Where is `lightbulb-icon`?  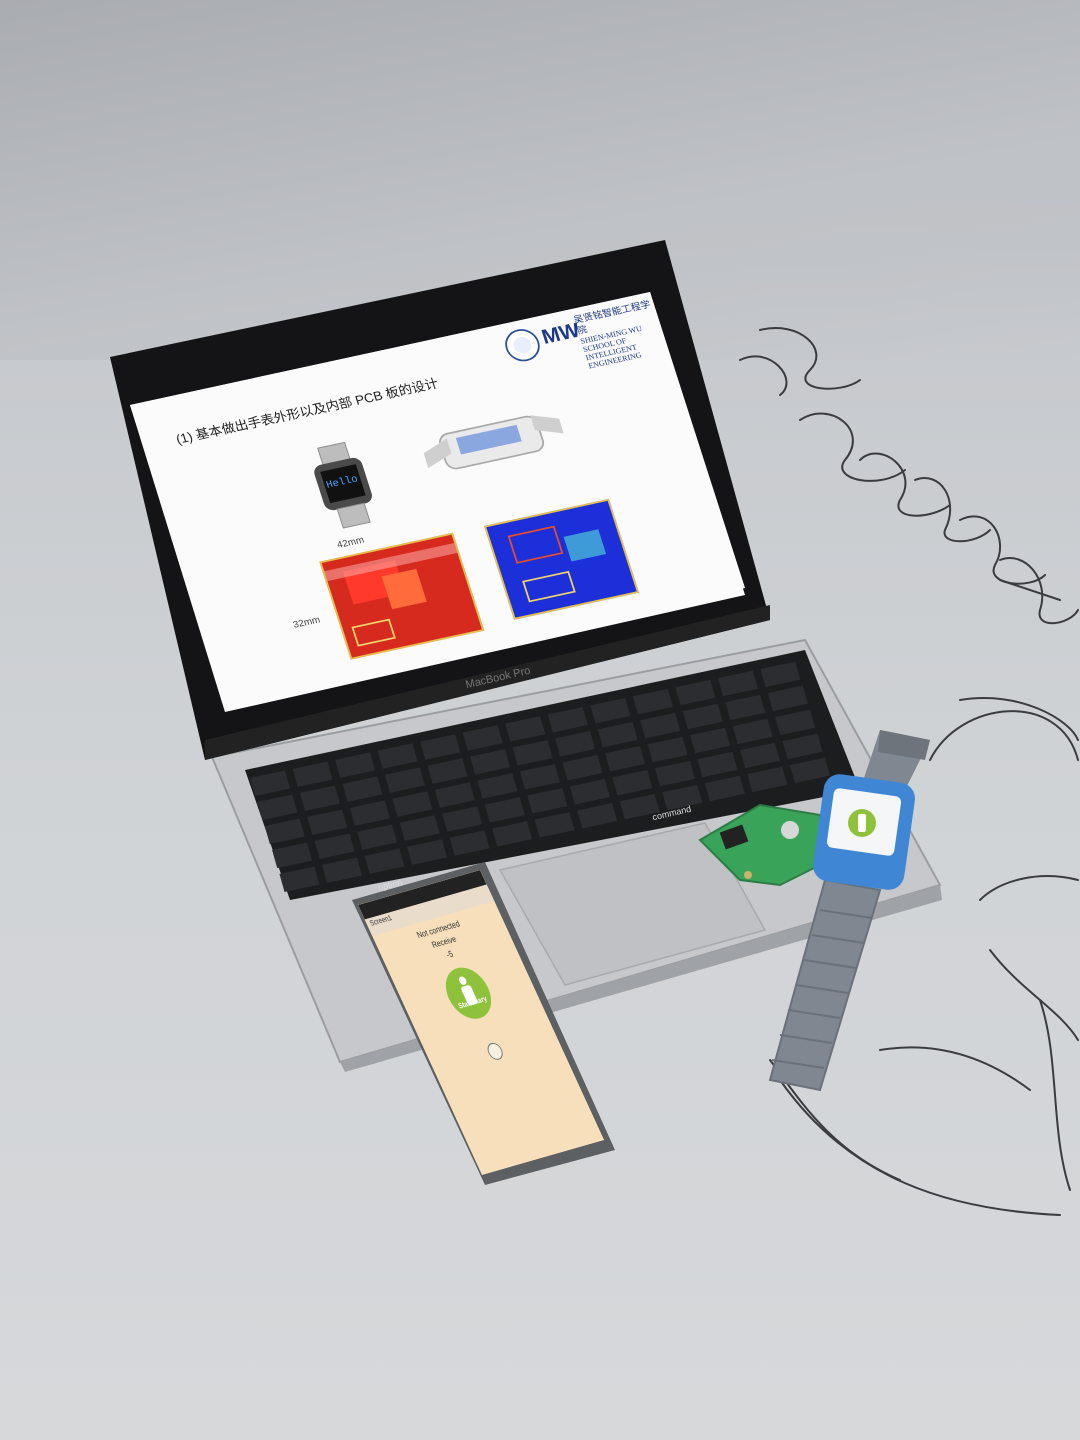 lightbulb-icon is located at coordinates (495, 1051).